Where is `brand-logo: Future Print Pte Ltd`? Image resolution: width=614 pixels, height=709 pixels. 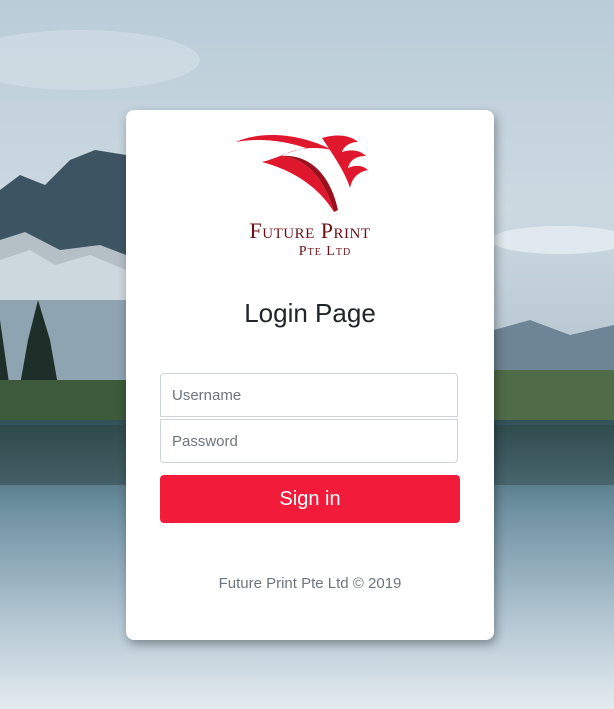
brand-logo: Future Print Pte Ltd is located at coordinates (310, 199).